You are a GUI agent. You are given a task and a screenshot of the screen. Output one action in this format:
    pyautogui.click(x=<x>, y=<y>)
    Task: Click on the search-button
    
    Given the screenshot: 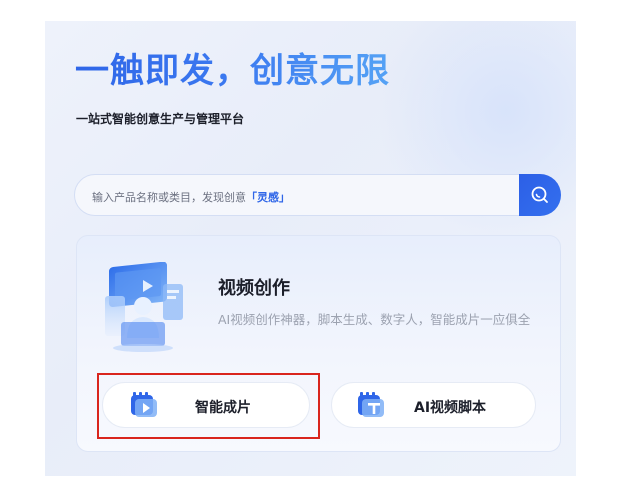 What is the action you would take?
    pyautogui.click(x=540, y=195)
    